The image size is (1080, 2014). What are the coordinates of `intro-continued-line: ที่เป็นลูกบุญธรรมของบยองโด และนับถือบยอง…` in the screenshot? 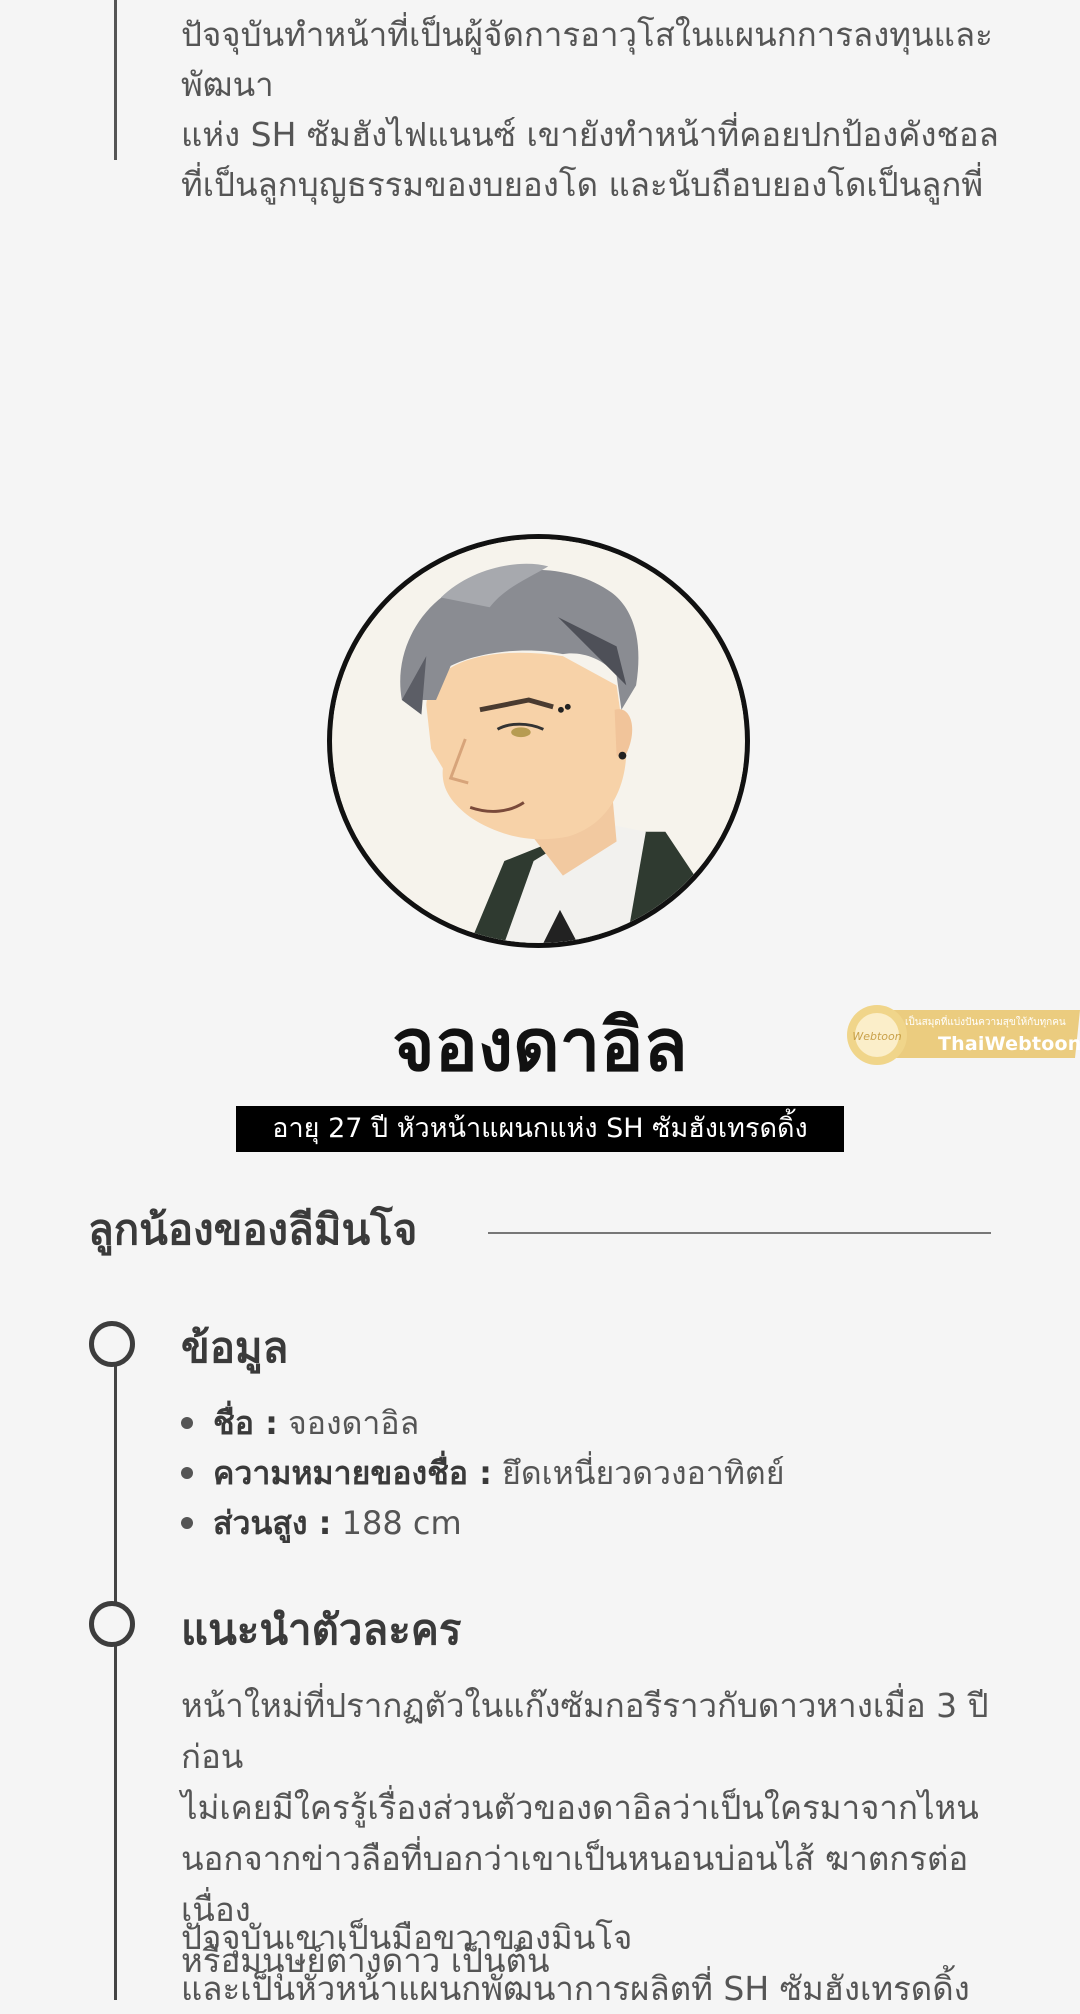 It's located at (582, 184).